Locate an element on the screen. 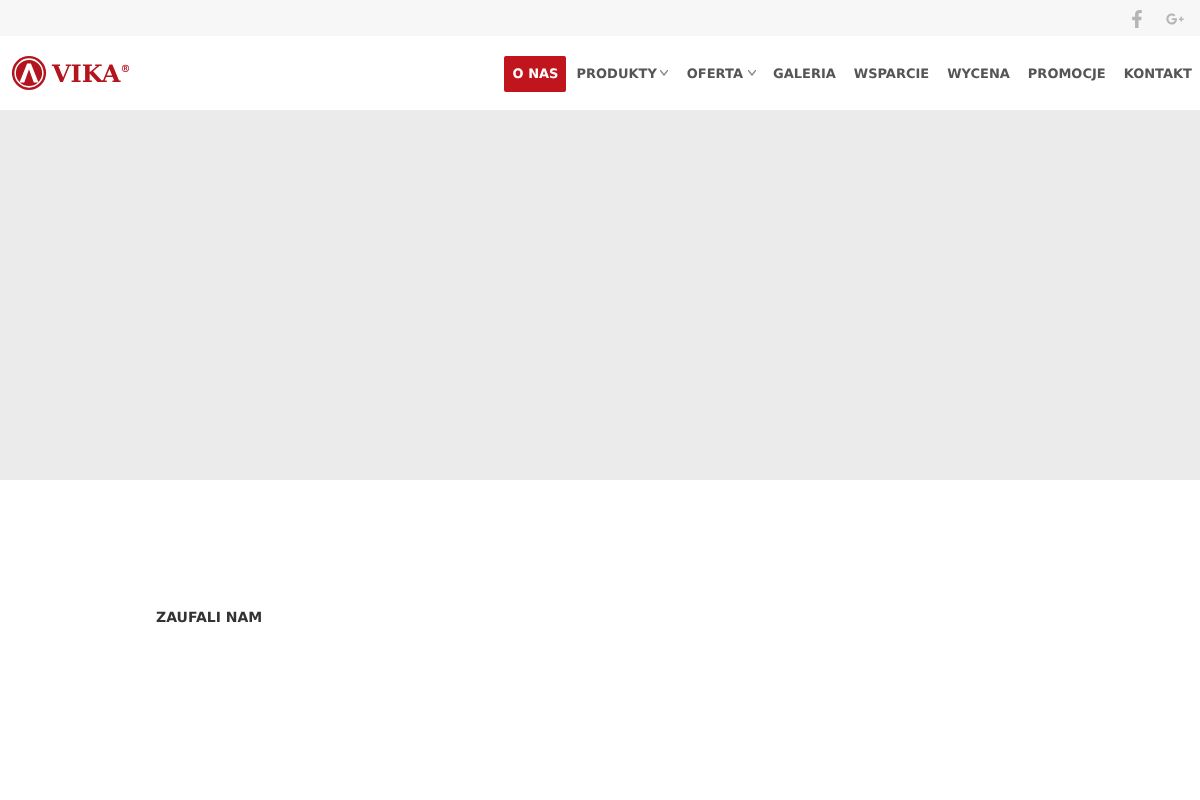 This screenshot has width=1200, height=800. facebook-icon is located at coordinates (1137, 18).